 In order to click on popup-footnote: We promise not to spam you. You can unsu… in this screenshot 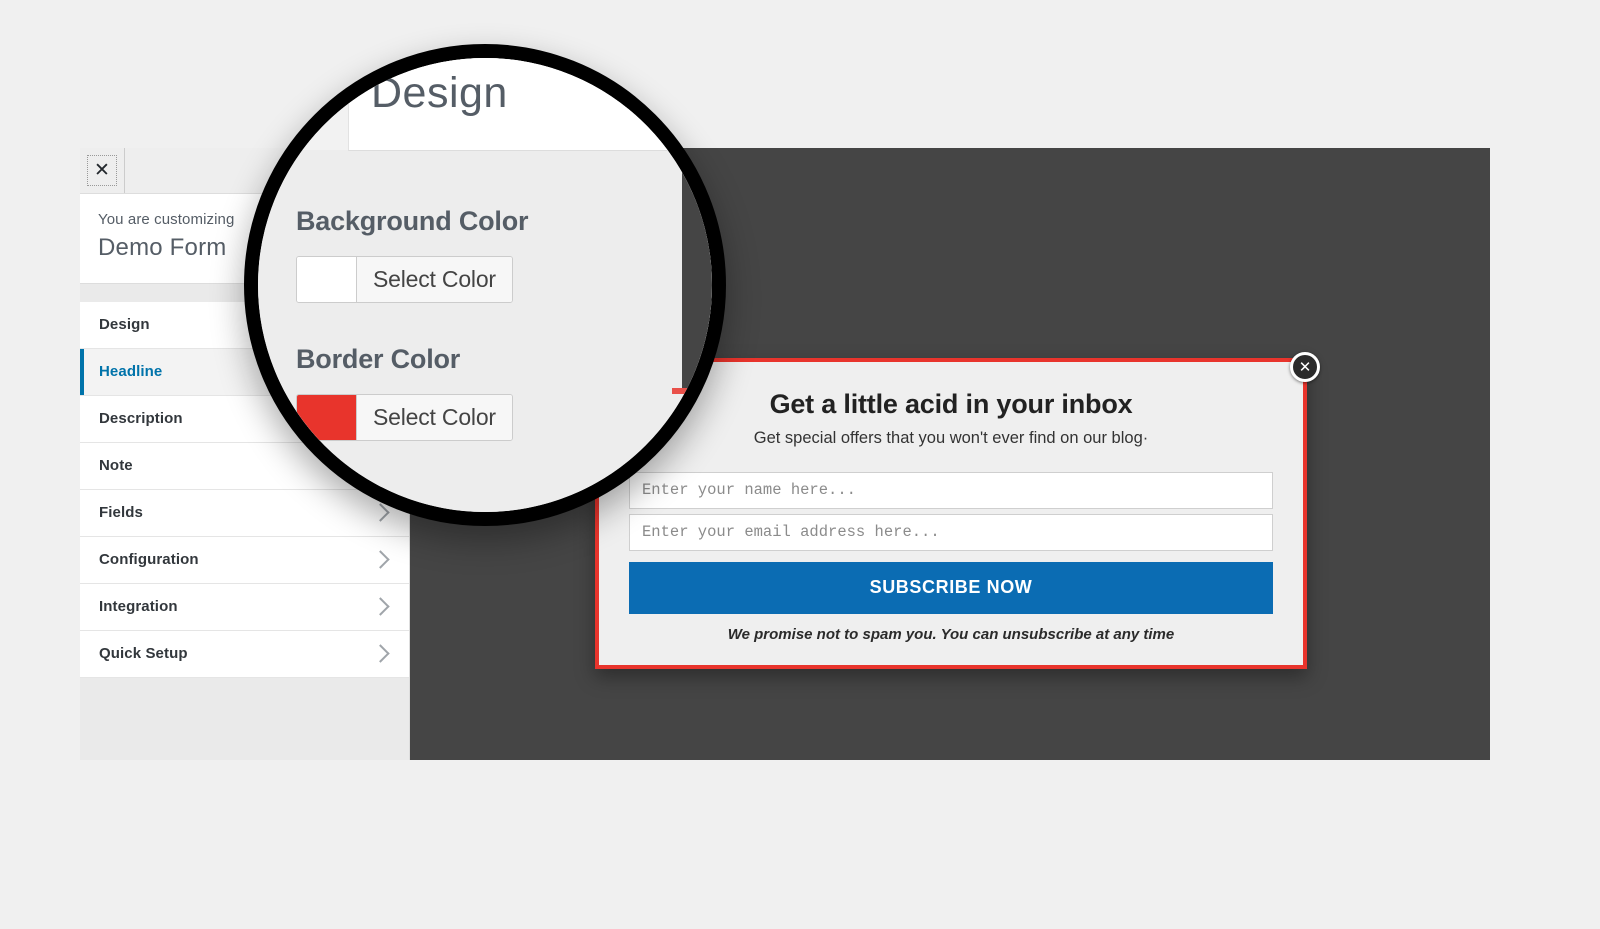, I will do `click(951, 634)`.